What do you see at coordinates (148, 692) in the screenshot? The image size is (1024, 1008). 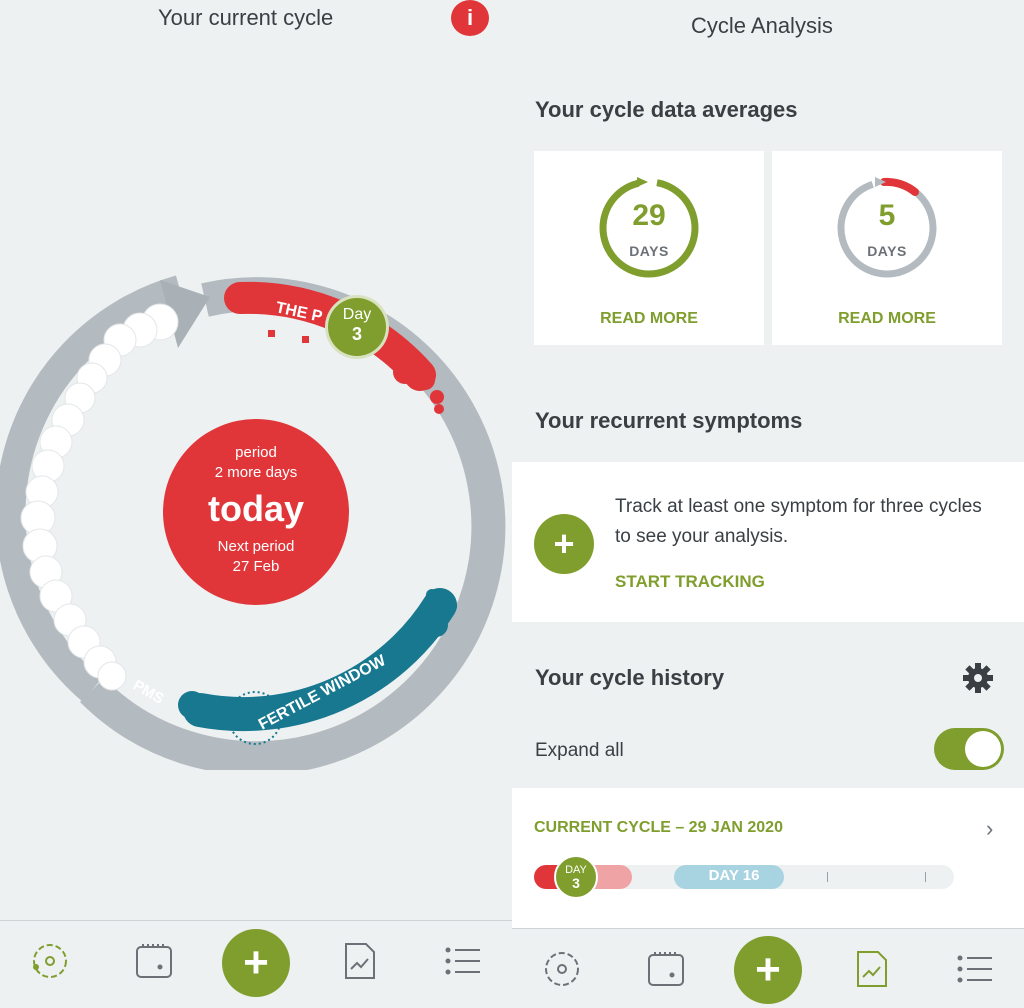 I see `pms-label: PMS` at bounding box center [148, 692].